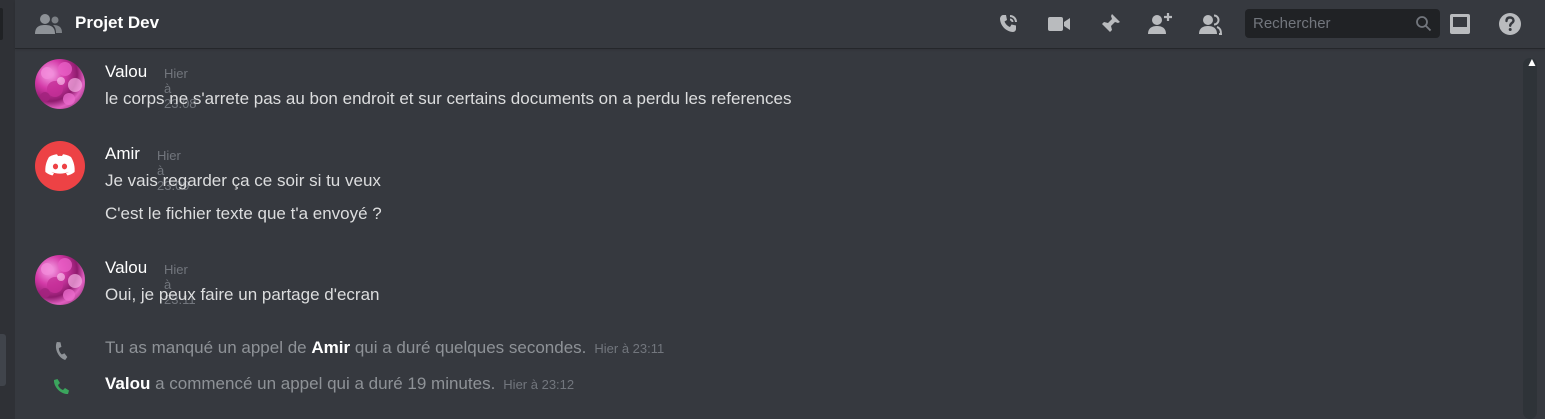 This screenshot has height=419, width=1545. I want to click on system-timestamp: Hier à 23:12, so click(539, 384).